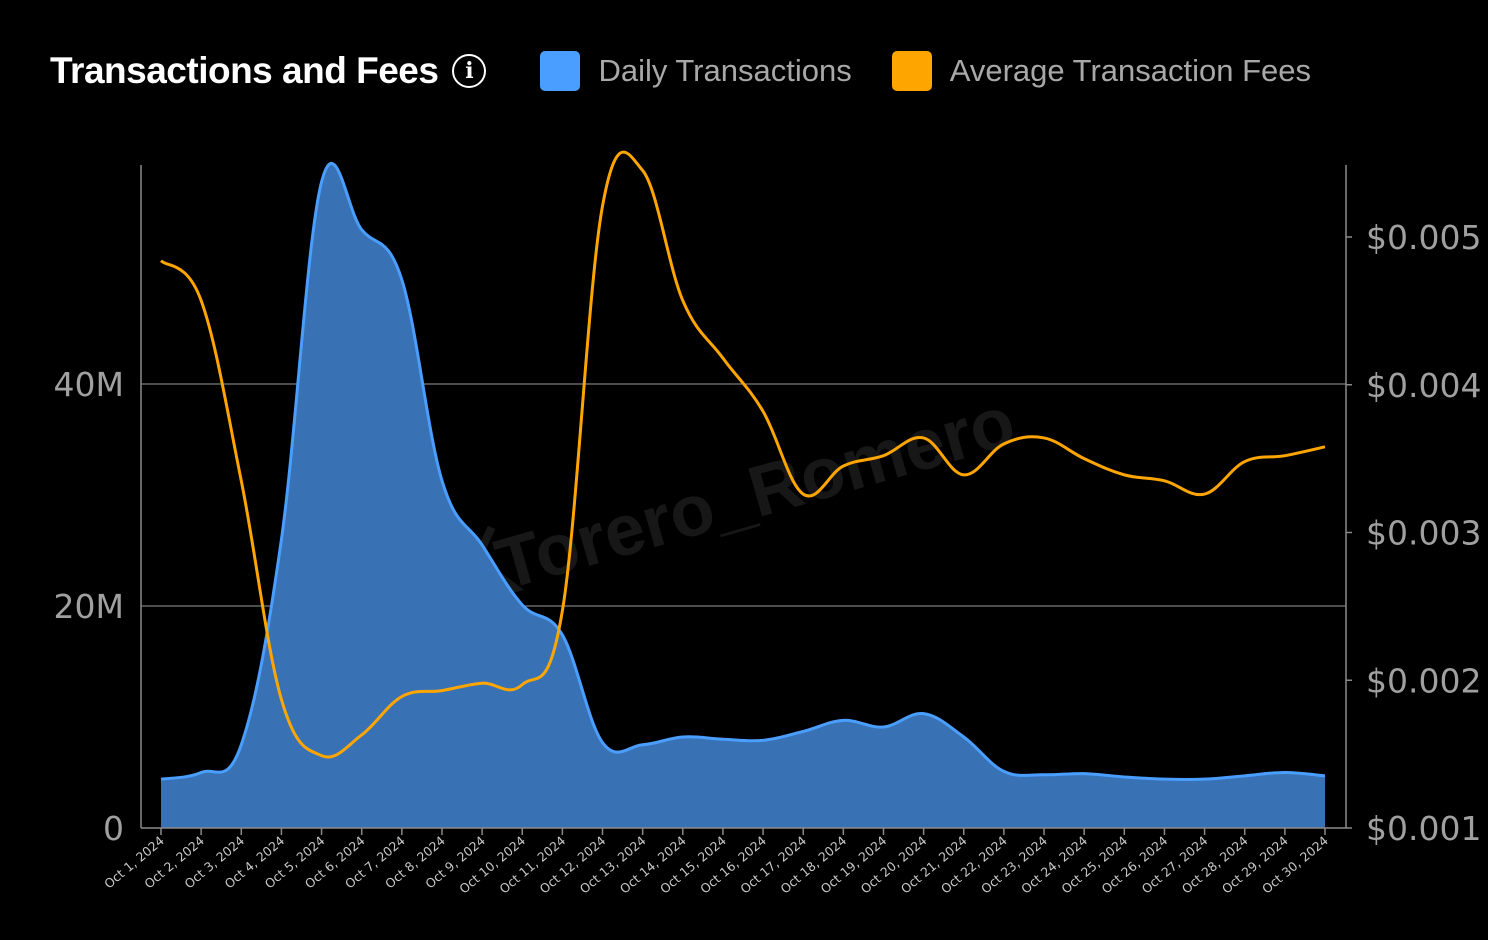 Image resolution: width=1488 pixels, height=940 pixels. Describe the element at coordinates (113, 828) in the screenshot. I see `left-tick-label: 0` at that location.